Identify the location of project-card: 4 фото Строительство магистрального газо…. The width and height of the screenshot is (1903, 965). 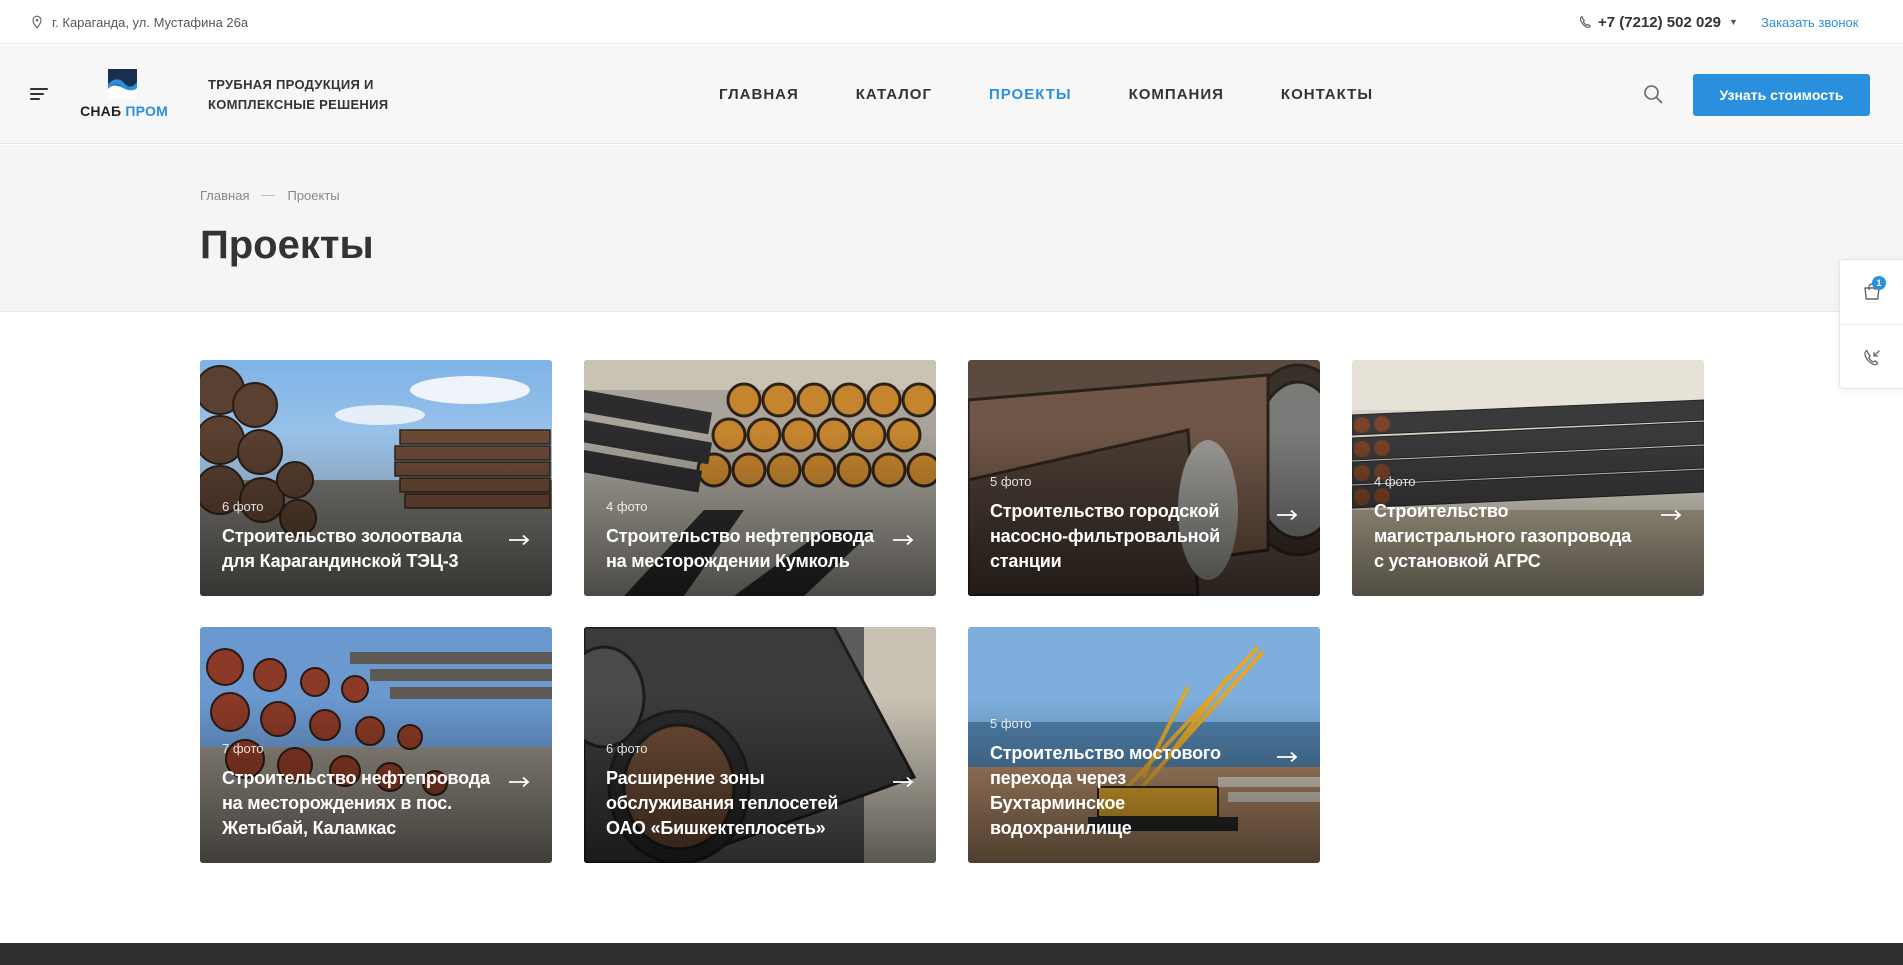
(1528, 478).